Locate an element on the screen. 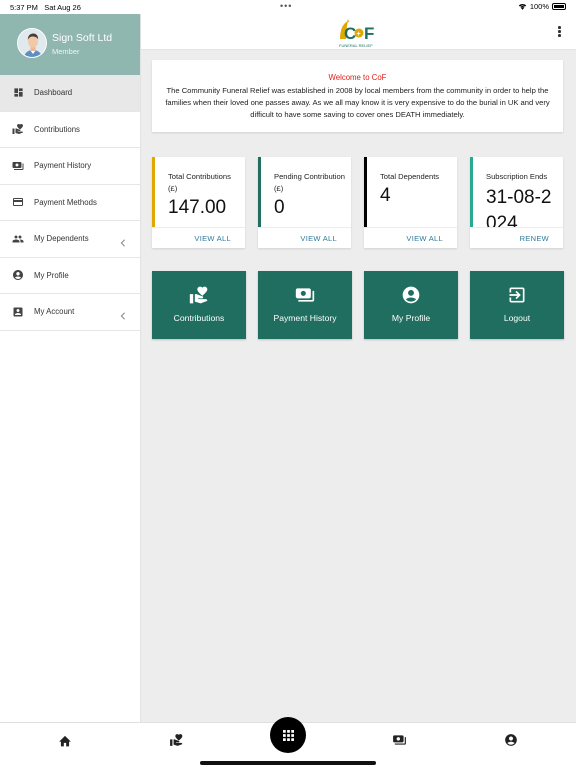  stat-label: Pending Contribution (£) is located at coordinates (309, 182).